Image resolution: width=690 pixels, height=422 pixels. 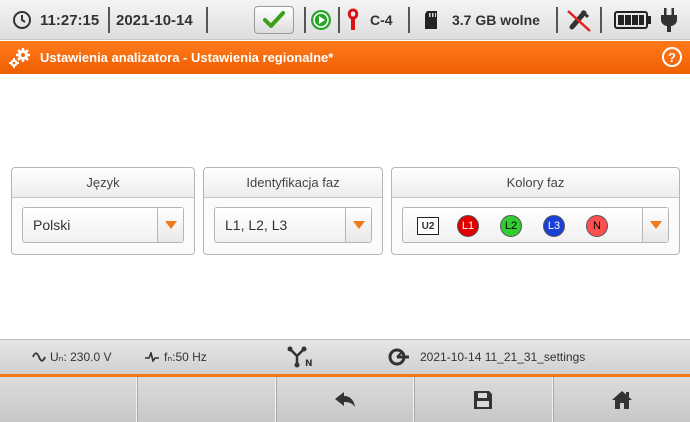 What do you see at coordinates (52, 225) in the screenshot?
I see `language-value: Polski` at bounding box center [52, 225].